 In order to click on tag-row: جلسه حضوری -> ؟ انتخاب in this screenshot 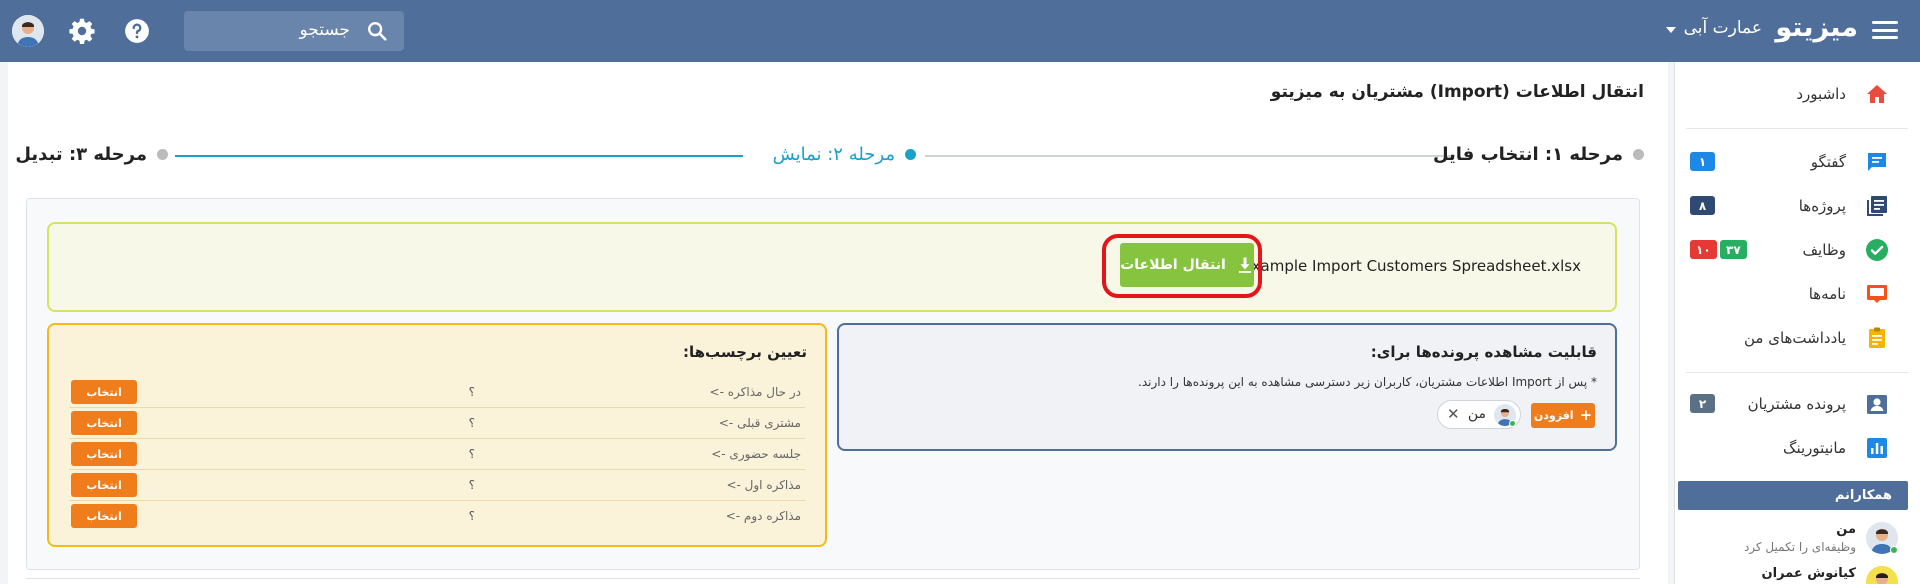, I will do `click(437, 454)`.